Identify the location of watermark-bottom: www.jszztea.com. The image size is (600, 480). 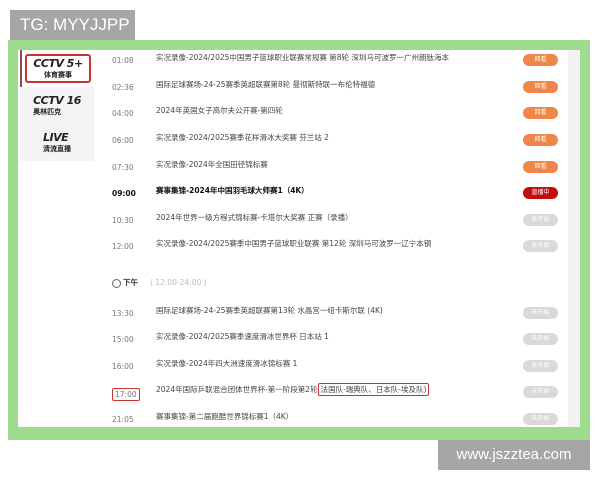
(514, 455).